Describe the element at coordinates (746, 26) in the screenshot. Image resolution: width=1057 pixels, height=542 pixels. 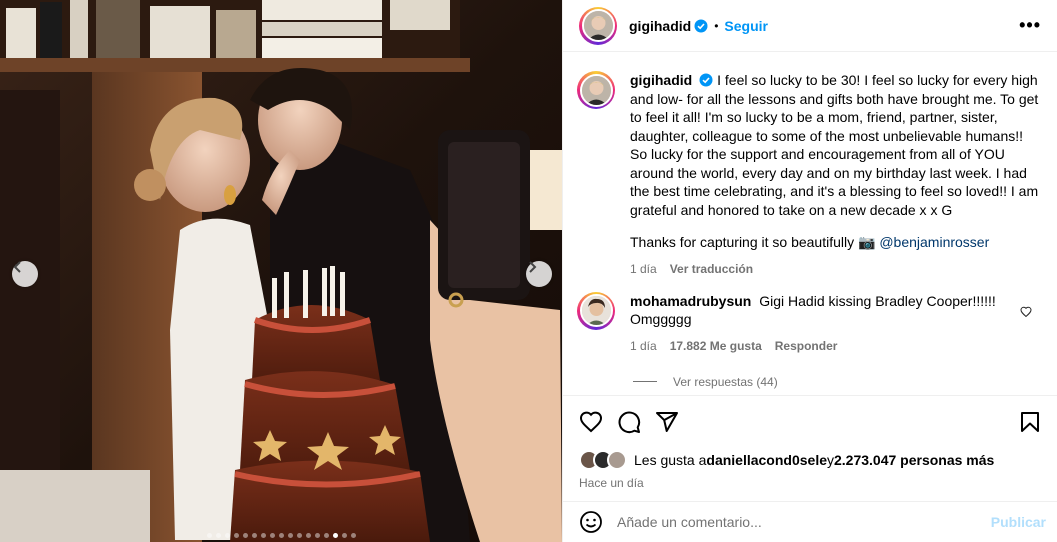
I see `follow-button: Seguir` at that location.